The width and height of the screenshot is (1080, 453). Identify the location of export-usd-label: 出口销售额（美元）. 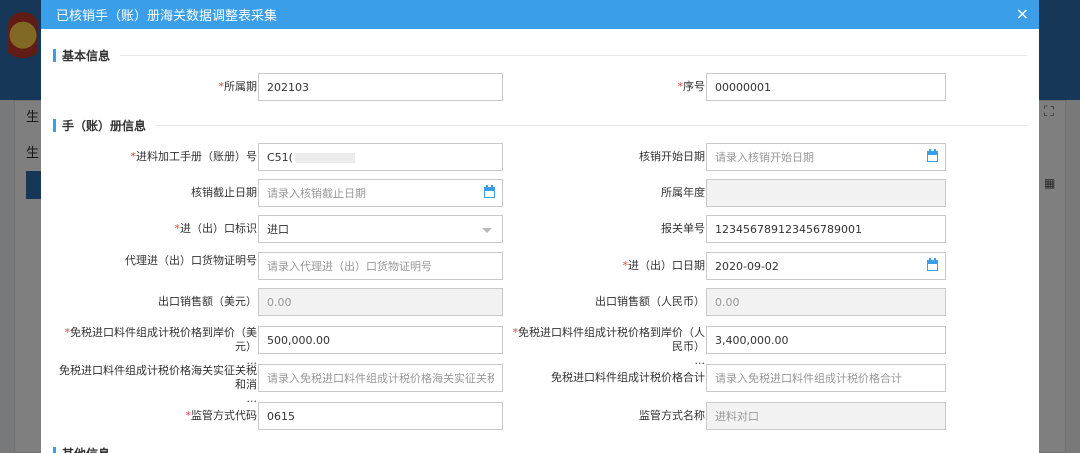
(207, 301).